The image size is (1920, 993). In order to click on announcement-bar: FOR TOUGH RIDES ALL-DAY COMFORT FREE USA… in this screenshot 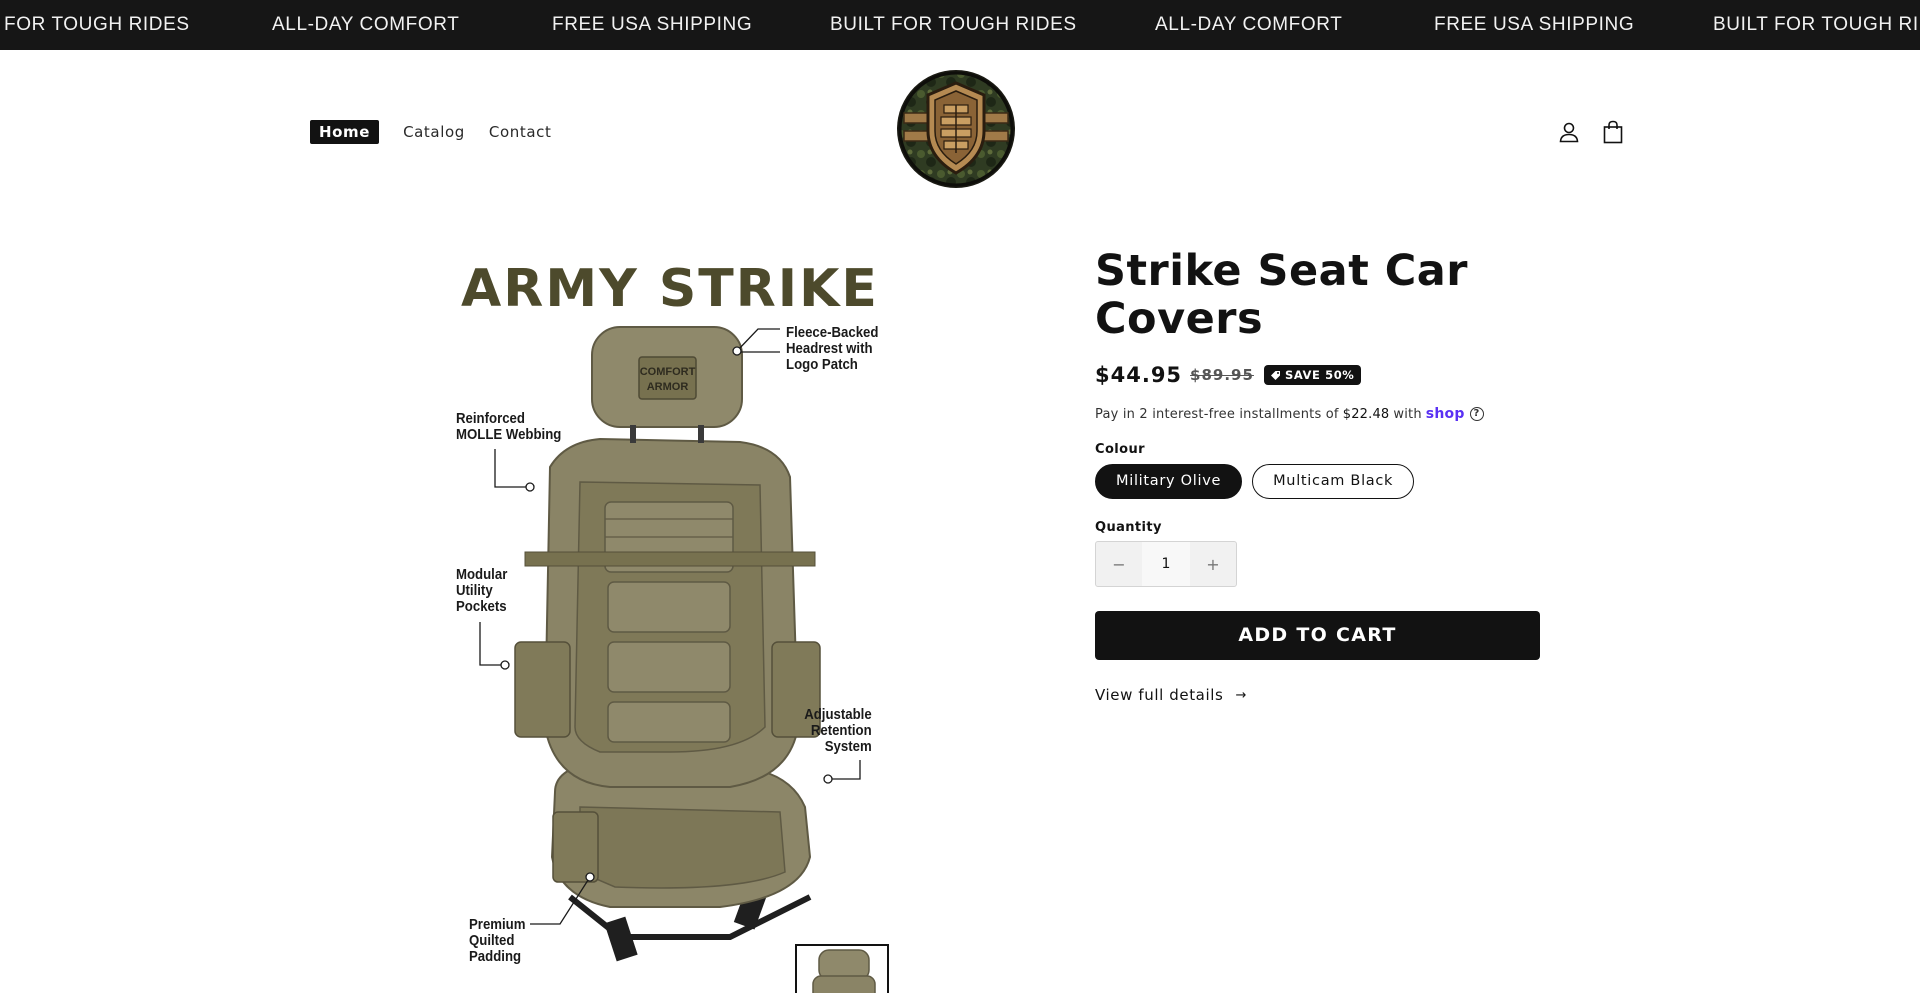, I will do `click(960, 25)`.